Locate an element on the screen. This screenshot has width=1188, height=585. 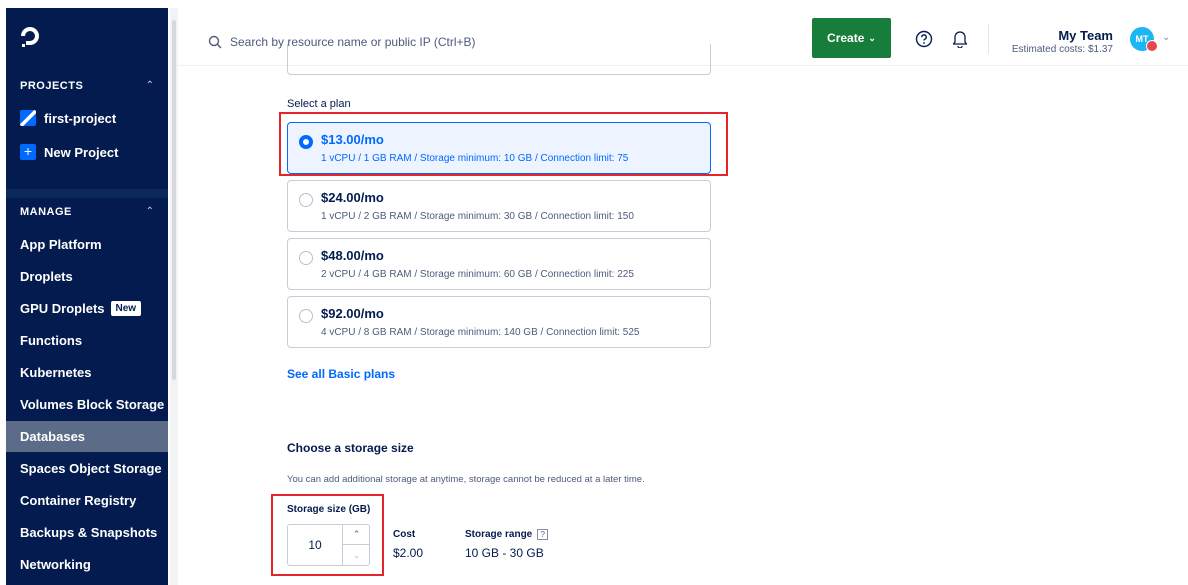
sidebar-item-gpu-droplets: GPU Droplets New is located at coordinates (87, 308).